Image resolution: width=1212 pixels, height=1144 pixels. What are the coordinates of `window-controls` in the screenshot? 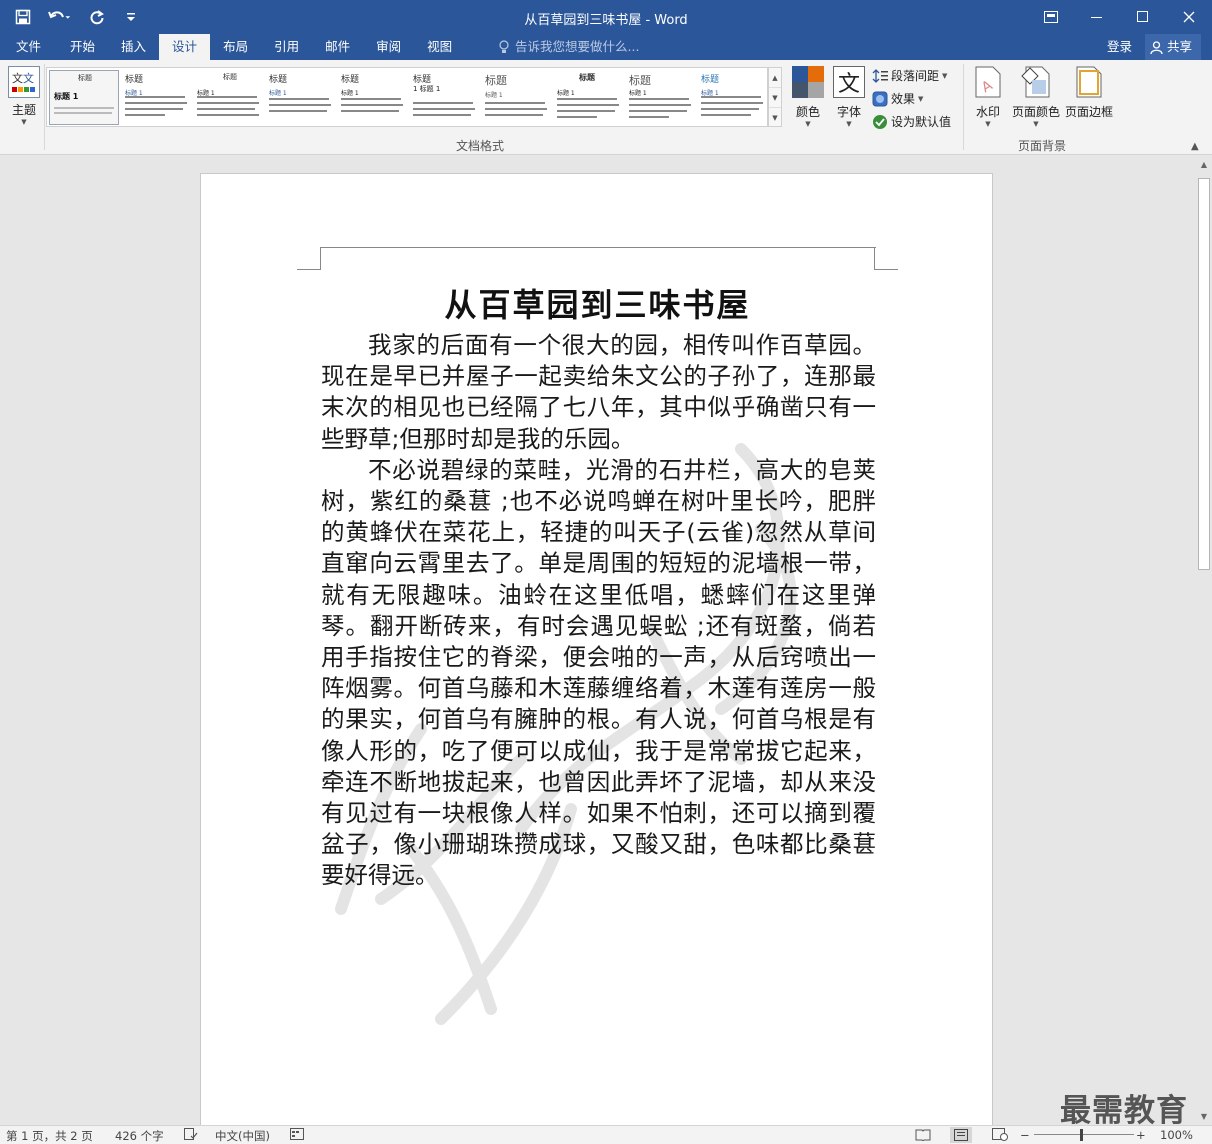 It's located at (1120, 17).